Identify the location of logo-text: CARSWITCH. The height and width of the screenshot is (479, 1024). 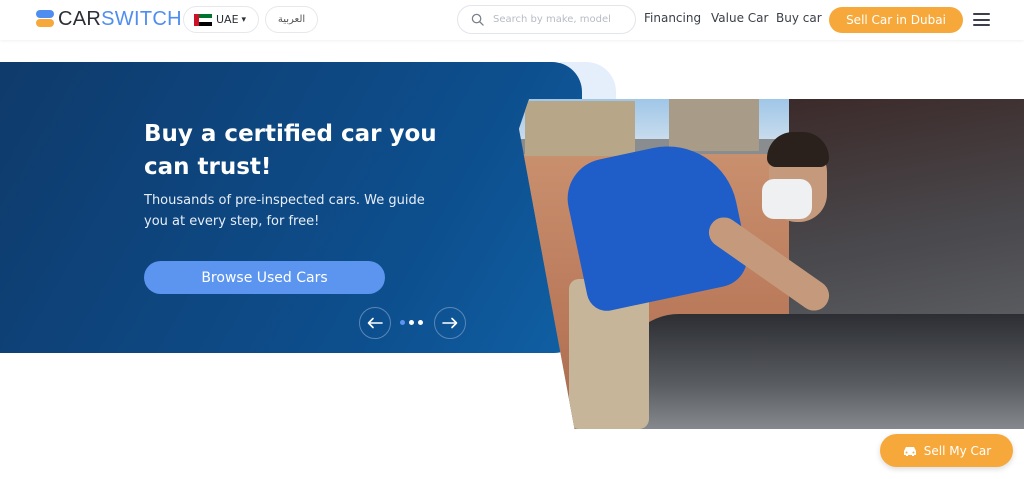
(120, 19).